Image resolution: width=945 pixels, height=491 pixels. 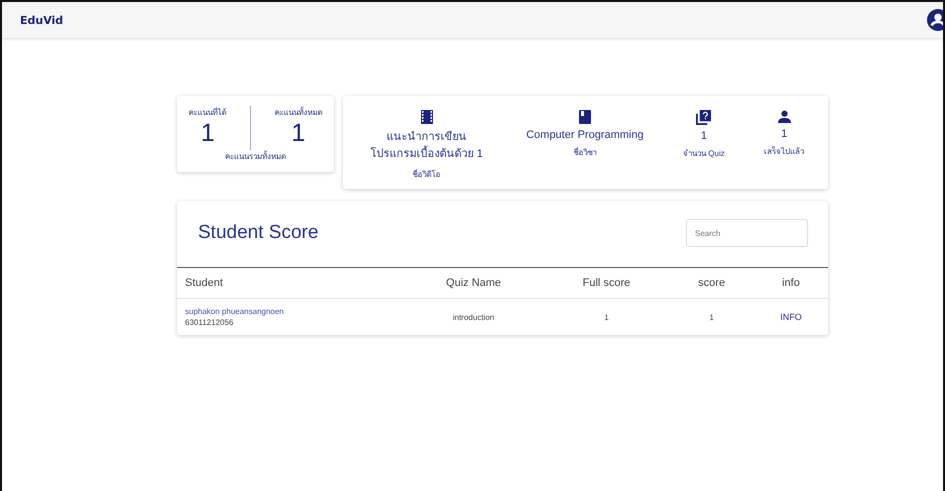 I want to click on score-label: คะแนนทั้งหมด, so click(x=298, y=112).